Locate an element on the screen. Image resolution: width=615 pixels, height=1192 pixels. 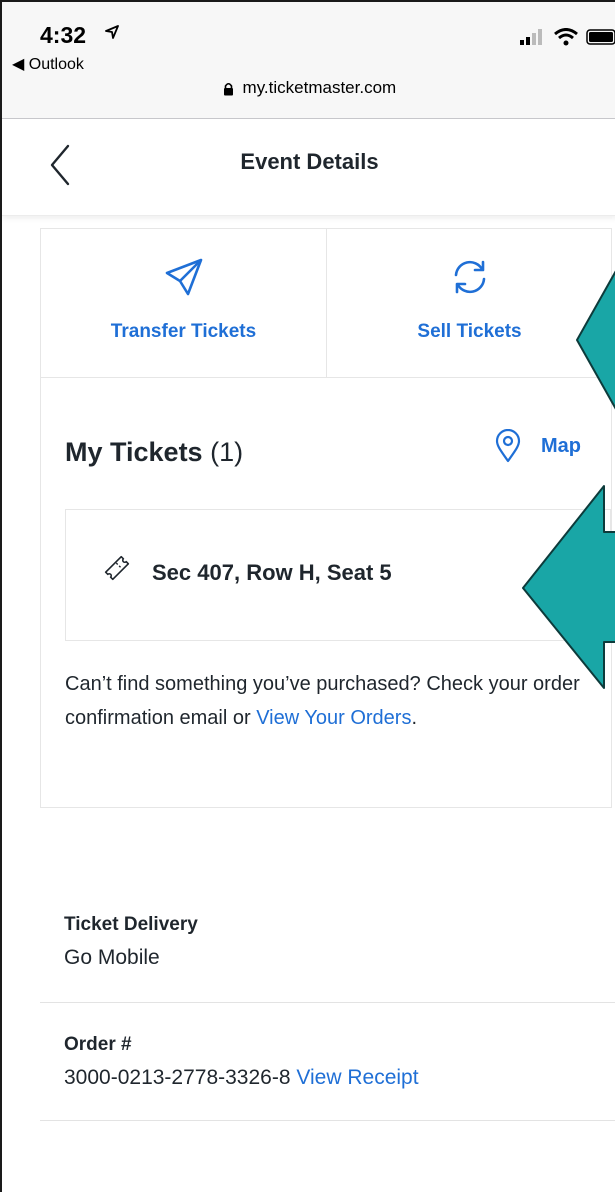
page-header: Event Details is located at coordinates (308, 167).